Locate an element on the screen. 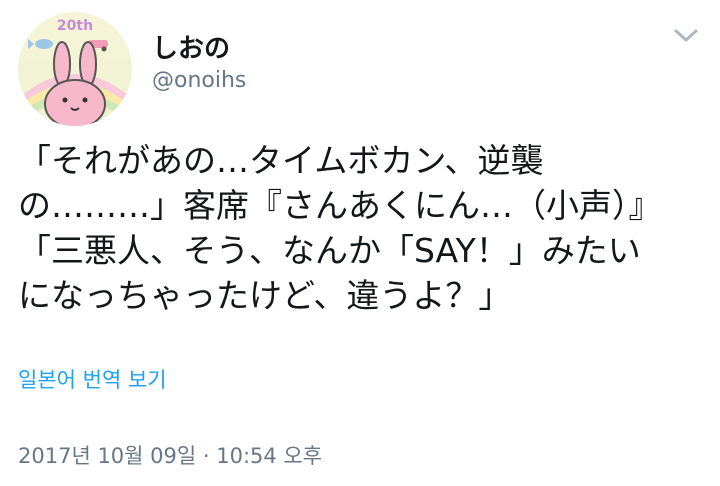  translate-link: 일본어 번역 보기 is located at coordinates (92, 379).